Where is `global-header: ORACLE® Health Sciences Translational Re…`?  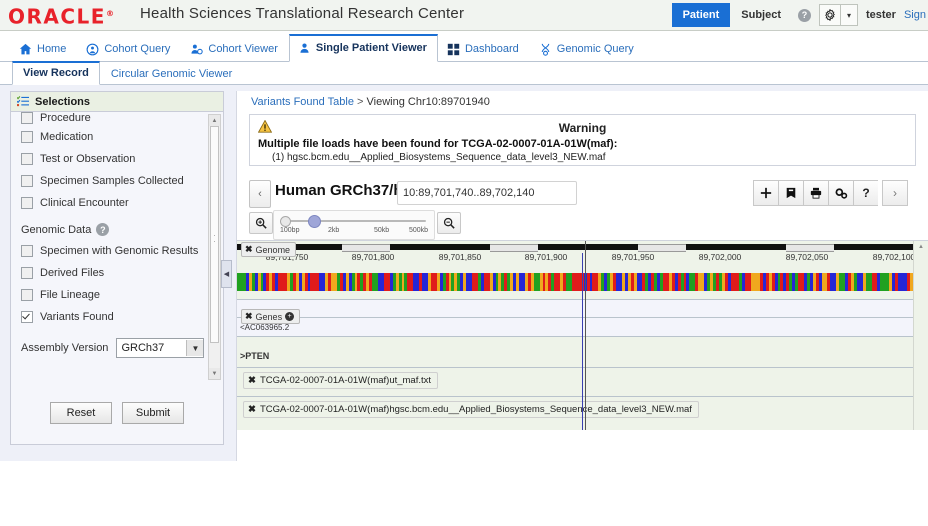 global-header: ORACLE® Health Sciences Translational Re… is located at coordinates (464, 15).